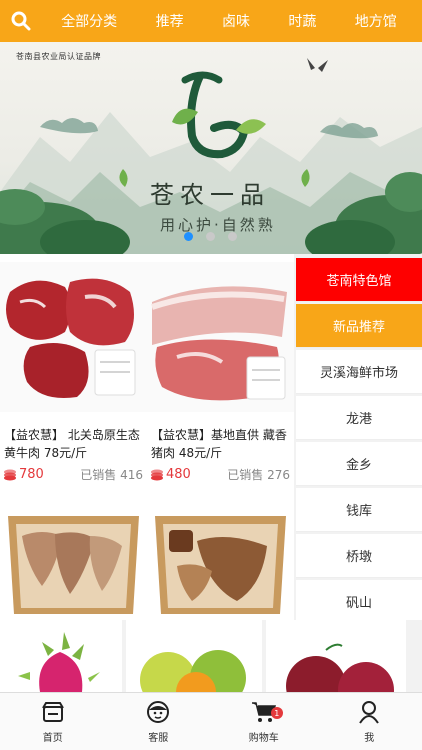  I want to click on tab-me: 我, so click(369, 721).